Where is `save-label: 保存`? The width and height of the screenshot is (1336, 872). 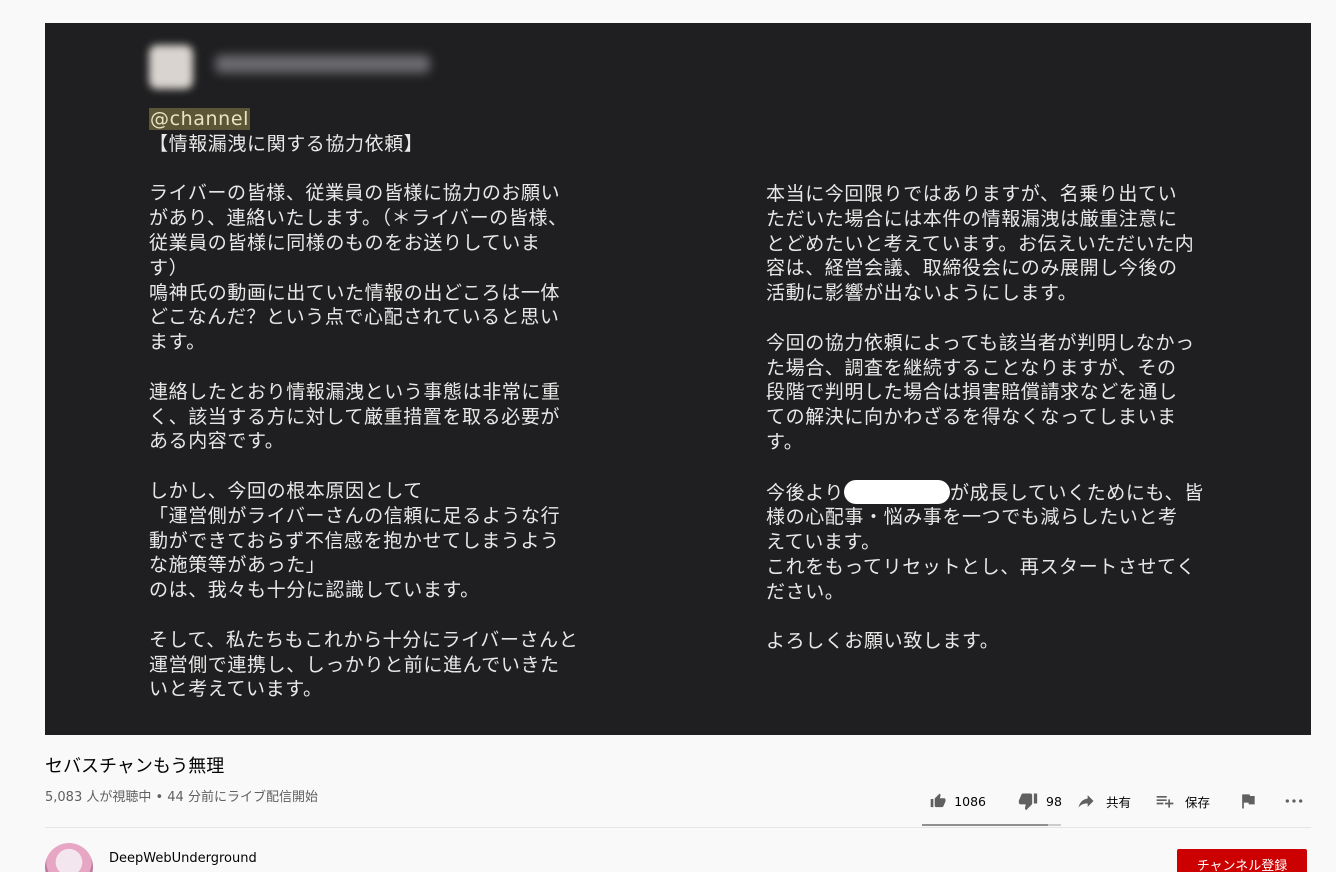 save-label: 保存 is located at coordinates (1198, 802).